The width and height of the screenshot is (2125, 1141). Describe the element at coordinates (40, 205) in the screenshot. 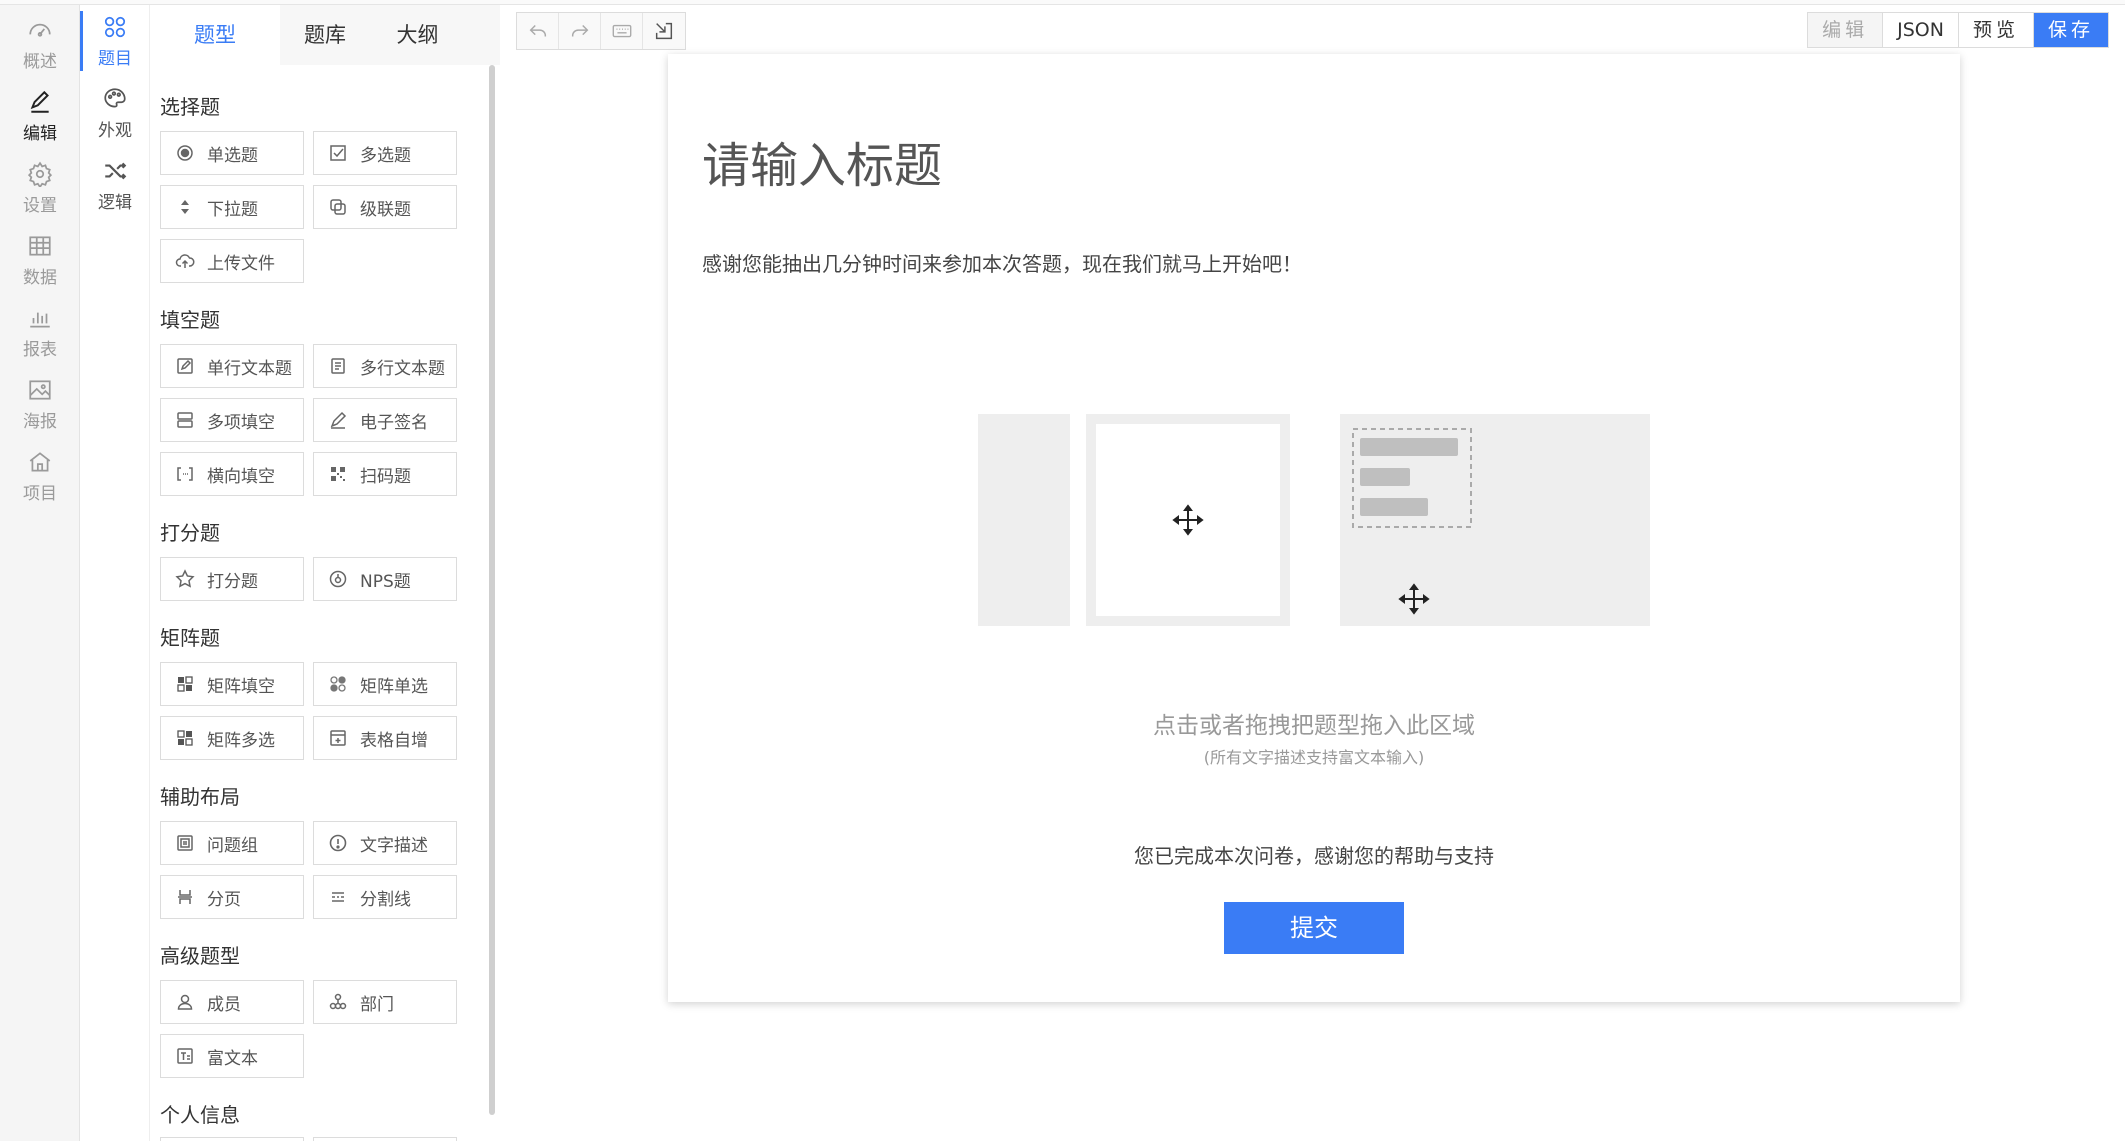

I see `nav-label: 设置` at that location.